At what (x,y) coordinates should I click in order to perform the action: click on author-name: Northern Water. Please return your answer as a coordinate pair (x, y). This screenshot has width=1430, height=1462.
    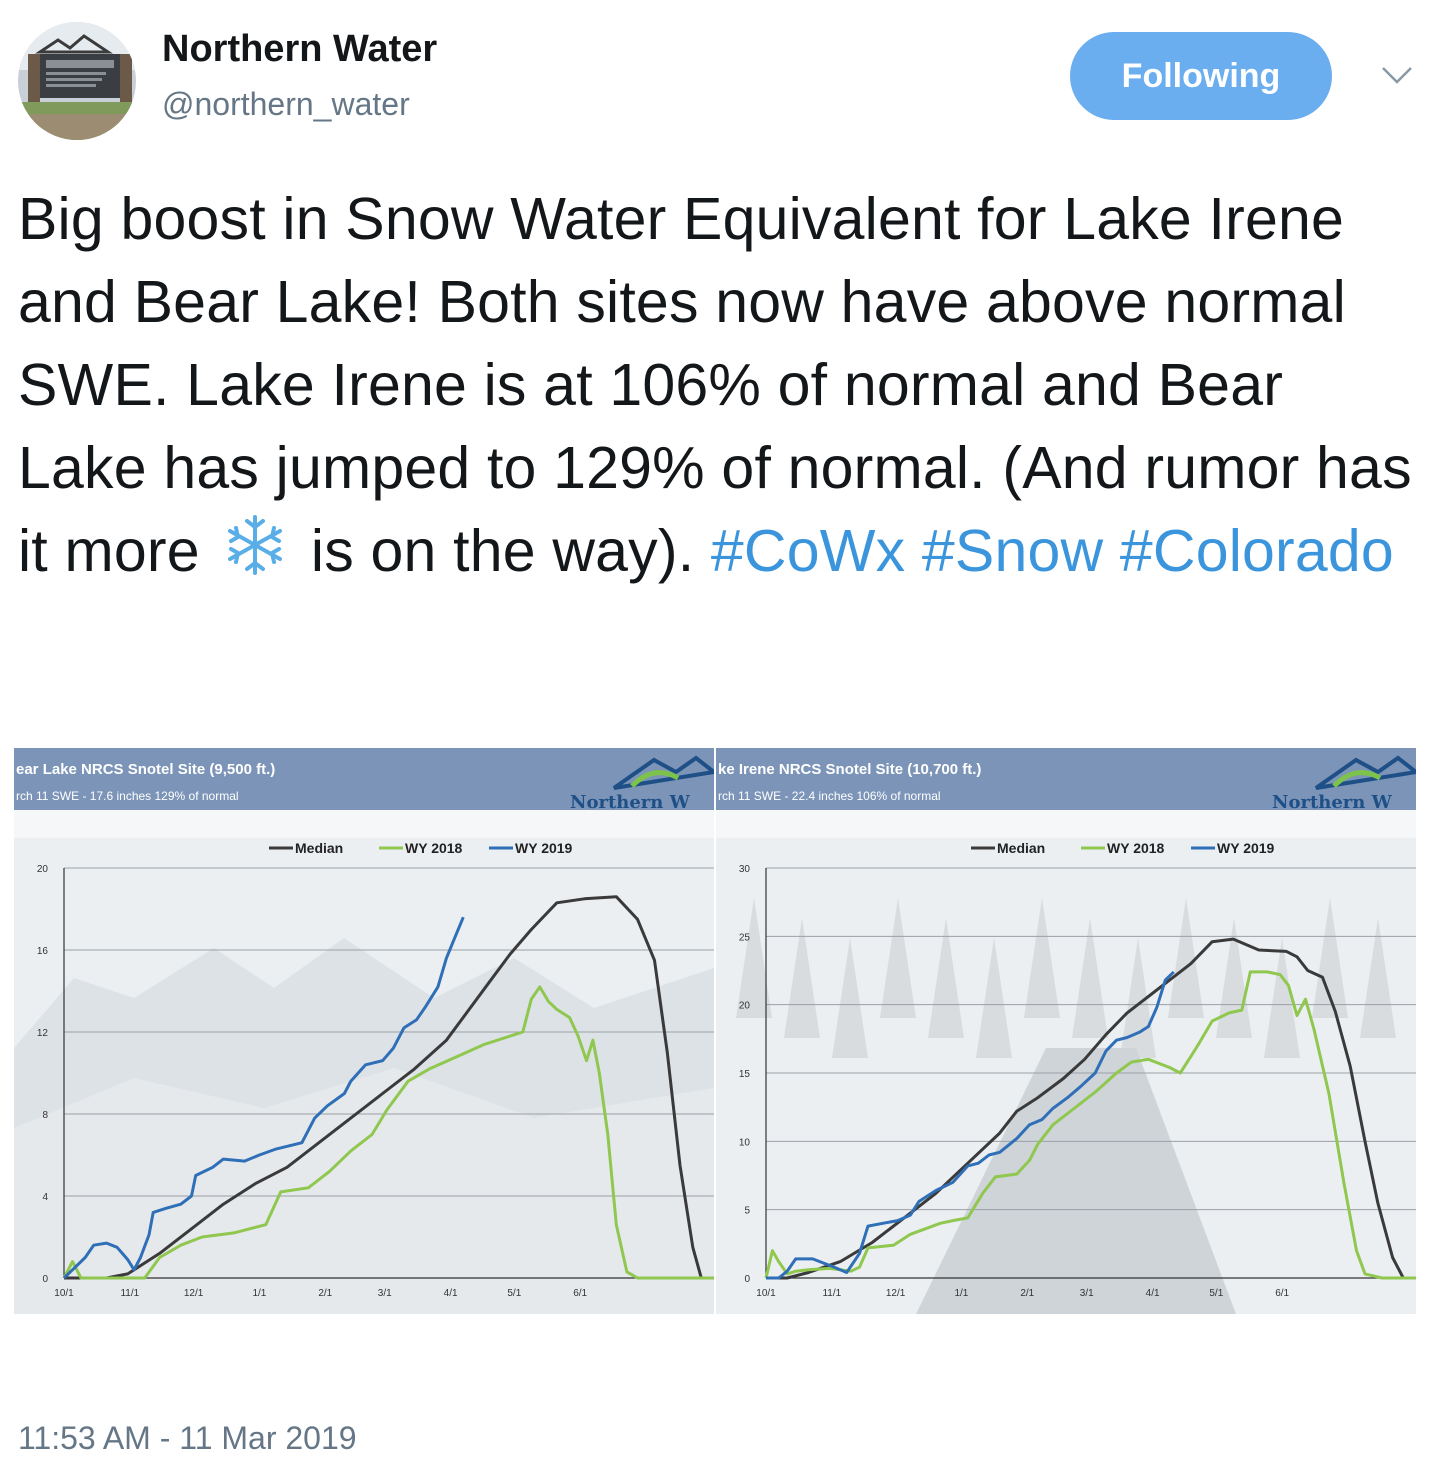
    Looking at the image, I should click on (299, 49).